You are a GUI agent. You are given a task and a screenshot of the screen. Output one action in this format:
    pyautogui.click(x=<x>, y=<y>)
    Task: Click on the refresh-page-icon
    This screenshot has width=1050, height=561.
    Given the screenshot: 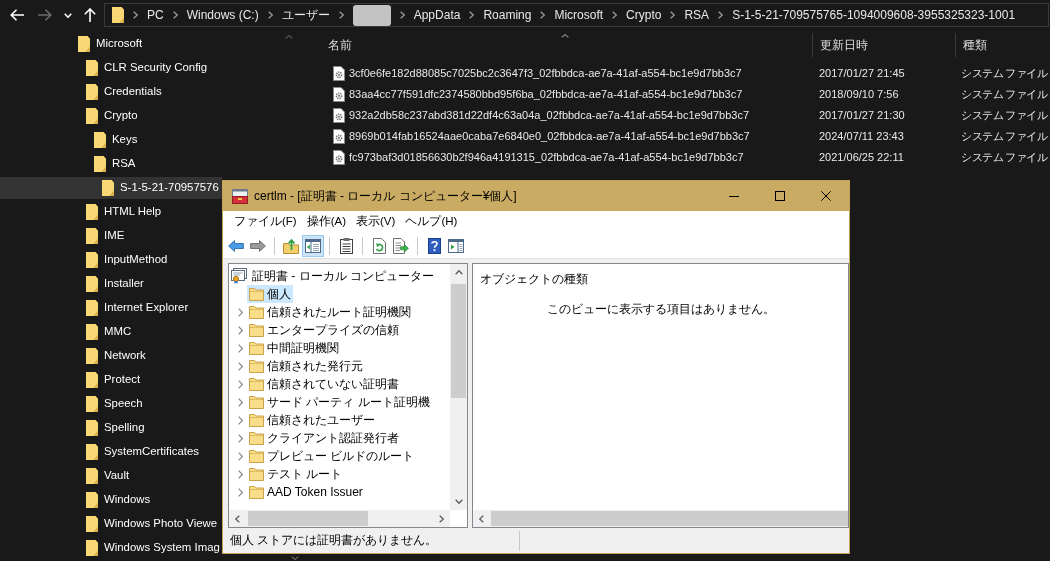 What is the action you would take?
    pyautogui.click(x=379, y=245)
    